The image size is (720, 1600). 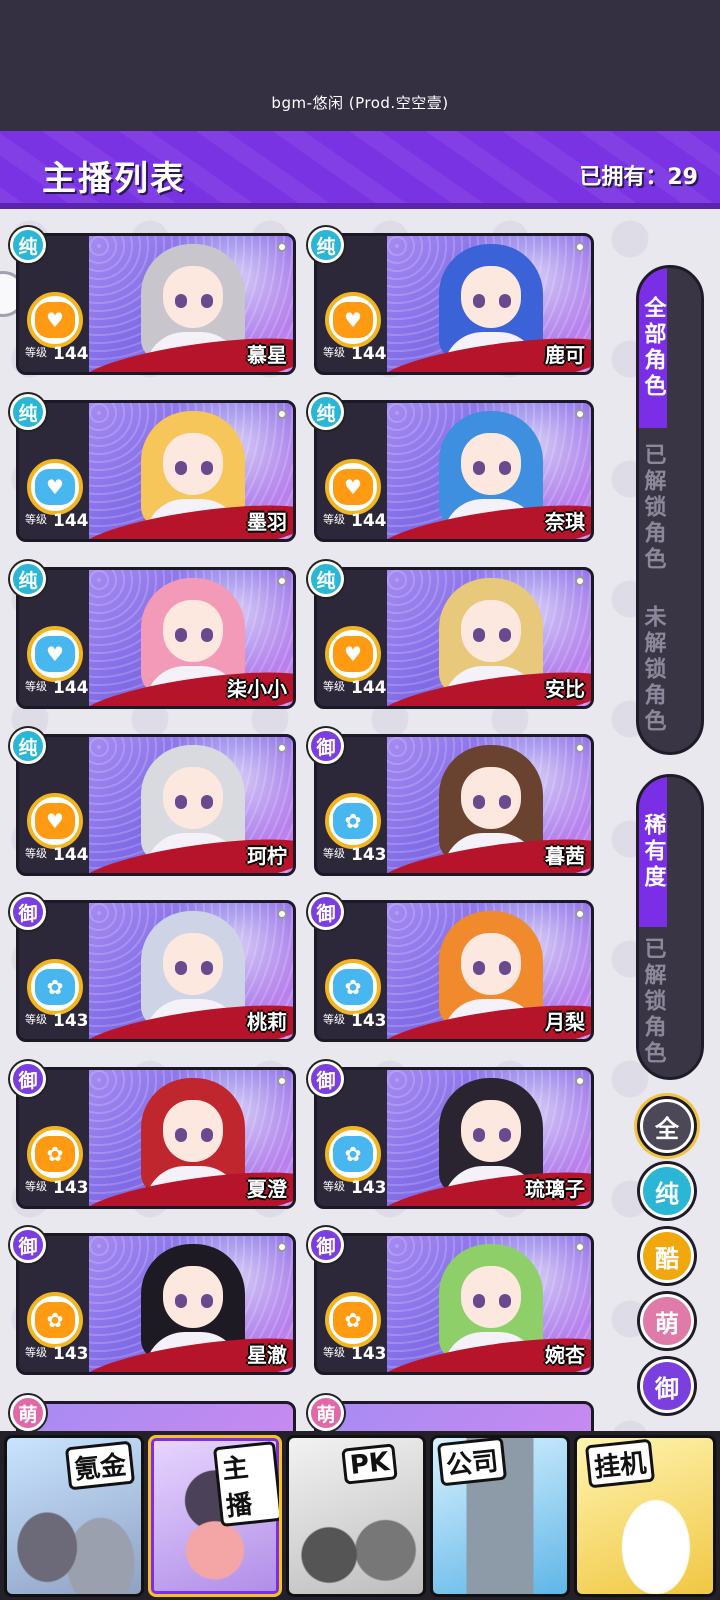 I want to click on bottom-nav: 氪金 主播 PK 公司 挂机, so click(x=360, y=1515).